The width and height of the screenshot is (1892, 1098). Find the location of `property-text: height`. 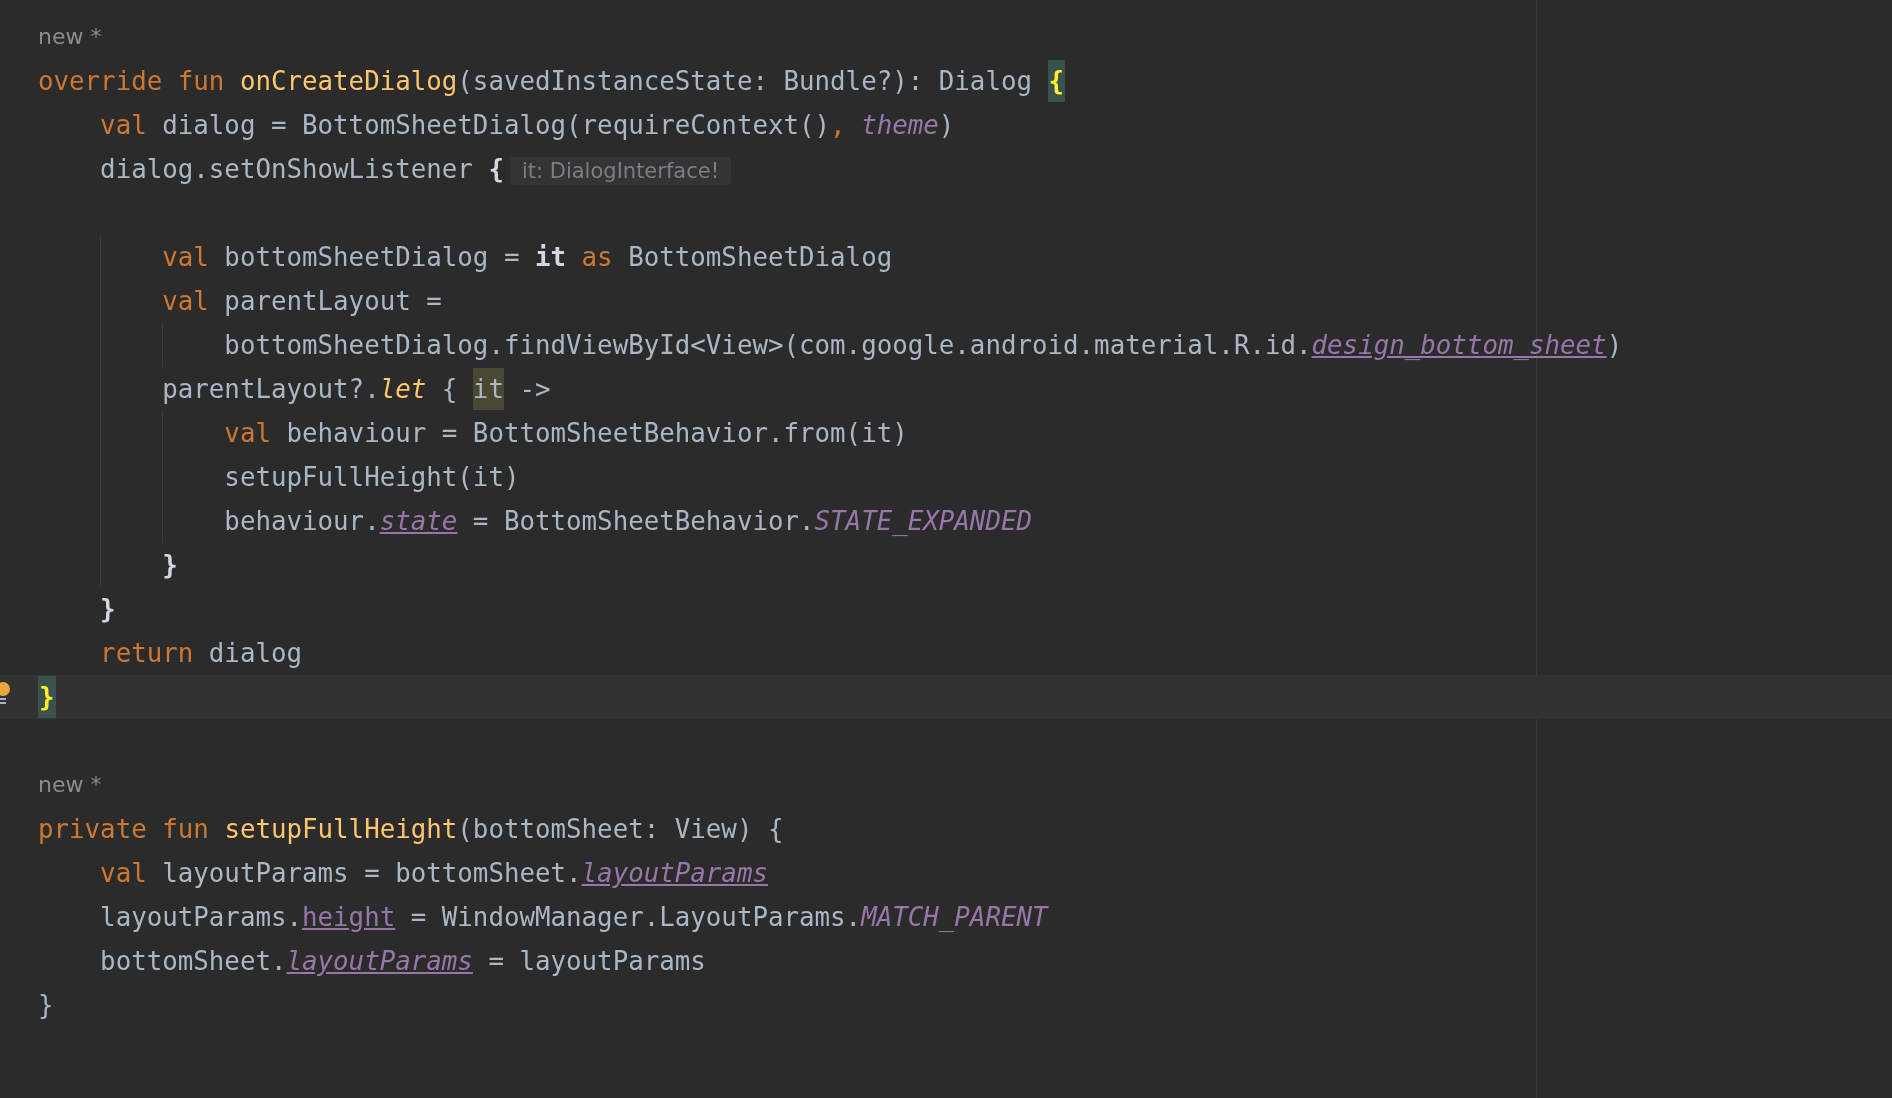

property-text: height is located at coordinates (349, 917).